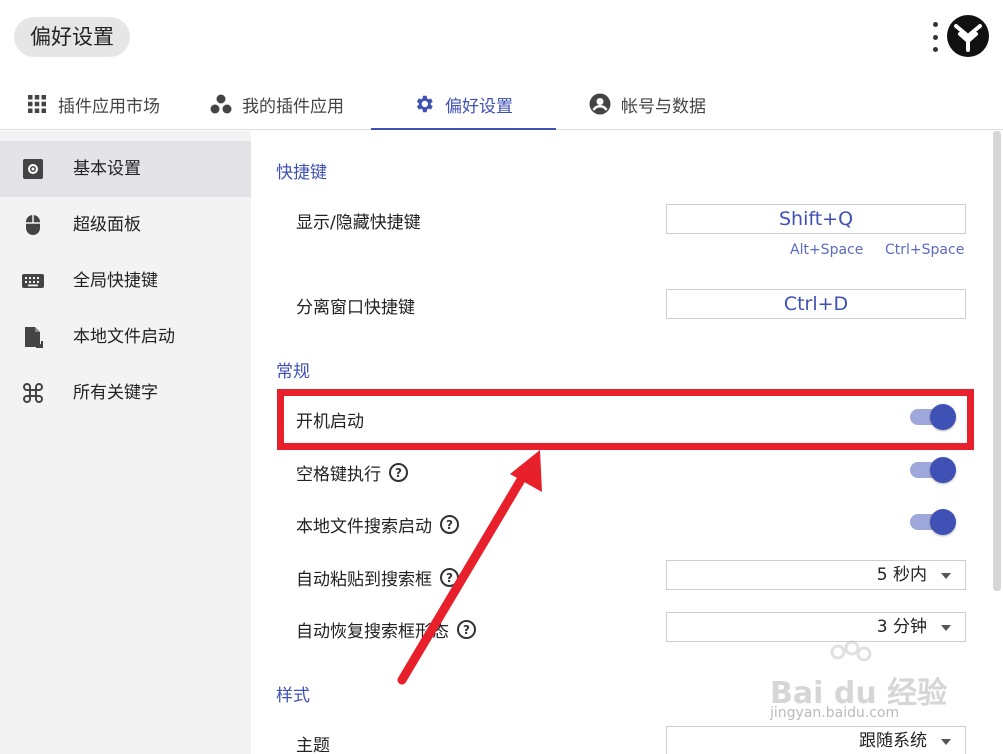 This screenshot has width=1003, height=754. Describe the element at coordinates (301, 173) in the screenshot. I see `section-title-shortcuts: 快捷键` at that location.